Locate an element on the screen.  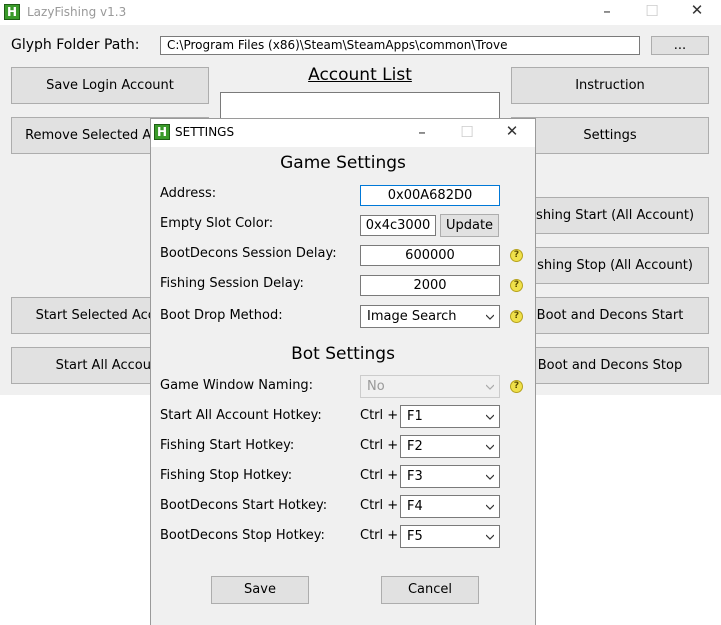
app-icon: H is located at coordinates (12, 12).